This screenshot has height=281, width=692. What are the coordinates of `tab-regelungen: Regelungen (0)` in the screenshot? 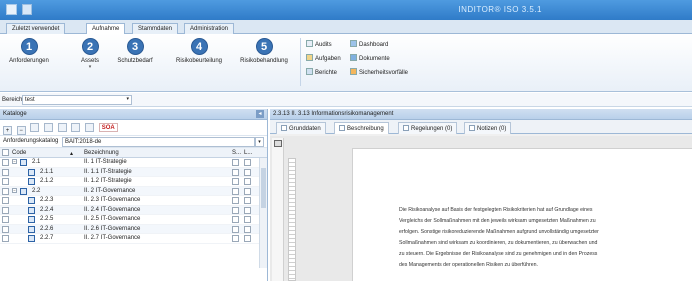 It's located at (428, 128).